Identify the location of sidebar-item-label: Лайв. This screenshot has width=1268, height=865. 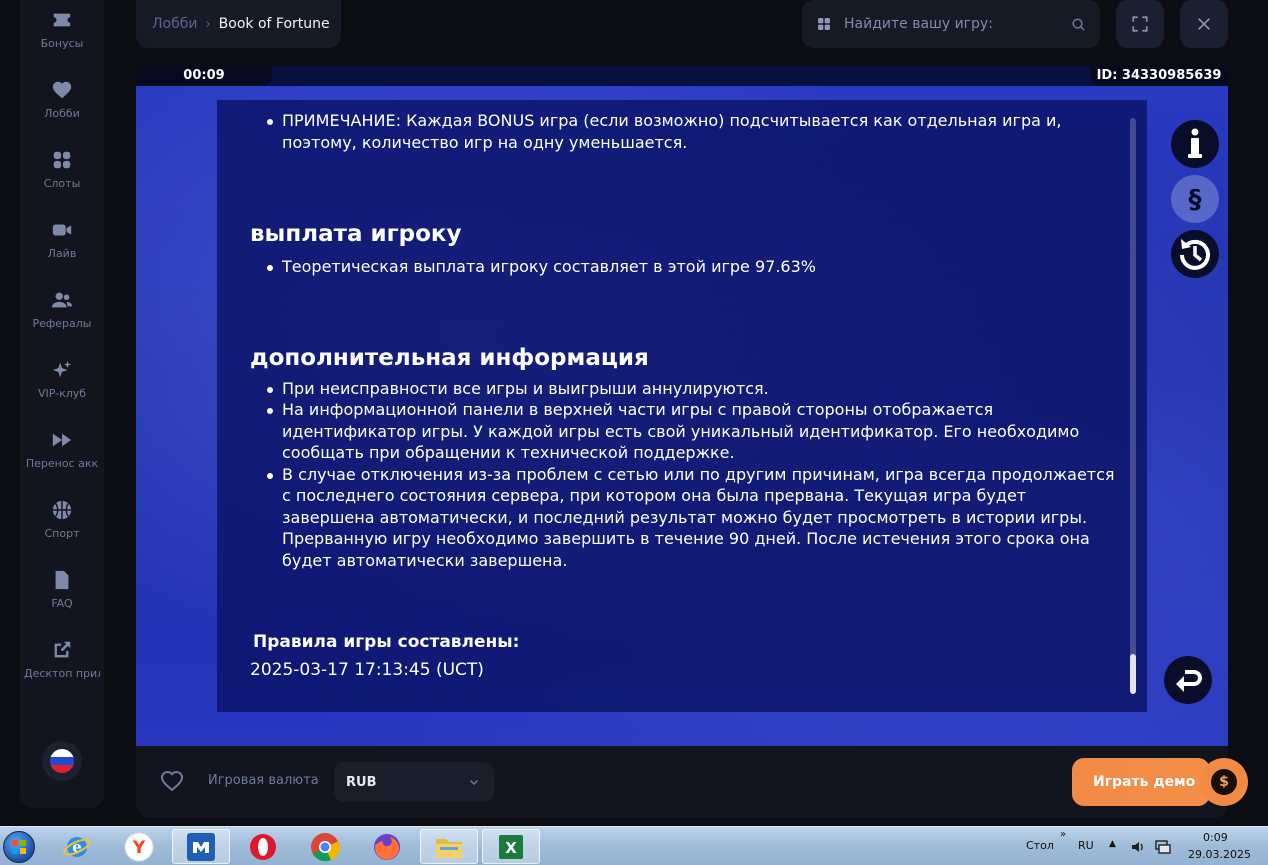
(62, 253).